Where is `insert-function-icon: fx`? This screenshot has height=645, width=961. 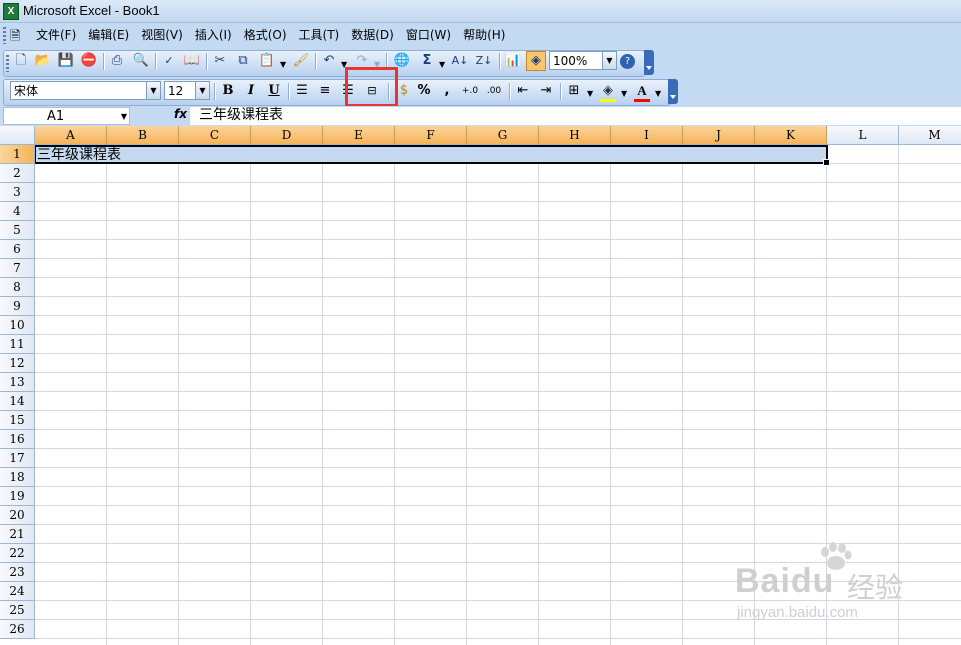 insert-function-icon: fx is located at coordinates (180, 114).